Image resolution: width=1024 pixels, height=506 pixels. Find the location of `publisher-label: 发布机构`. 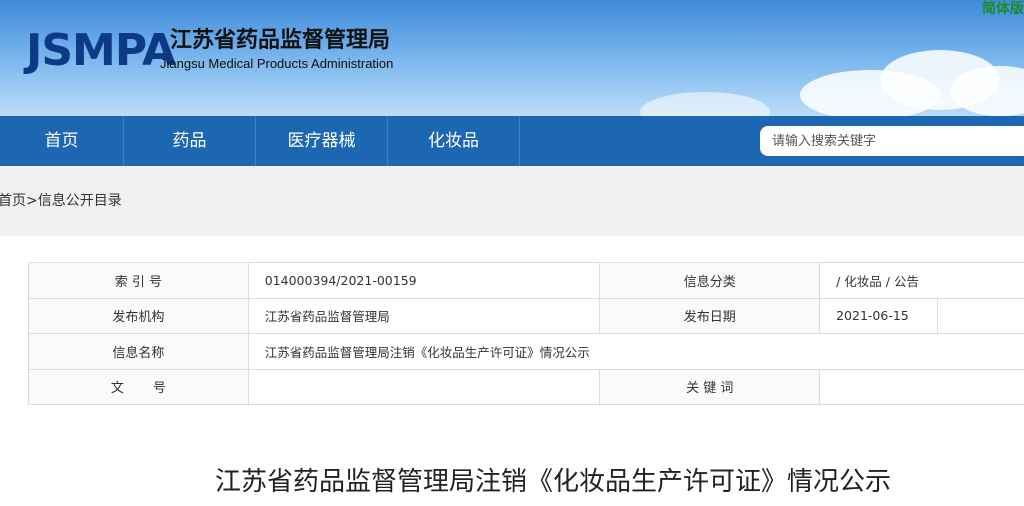

publisher-label: 发布机构 is located at coordinates (138, 315).